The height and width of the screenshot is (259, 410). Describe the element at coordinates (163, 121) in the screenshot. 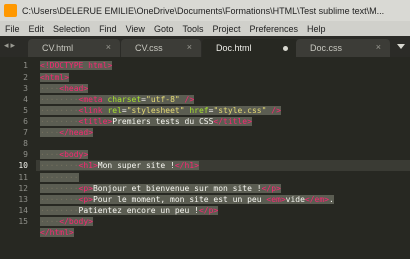

I see `code-token: Premiers tests du CSS` at that location.